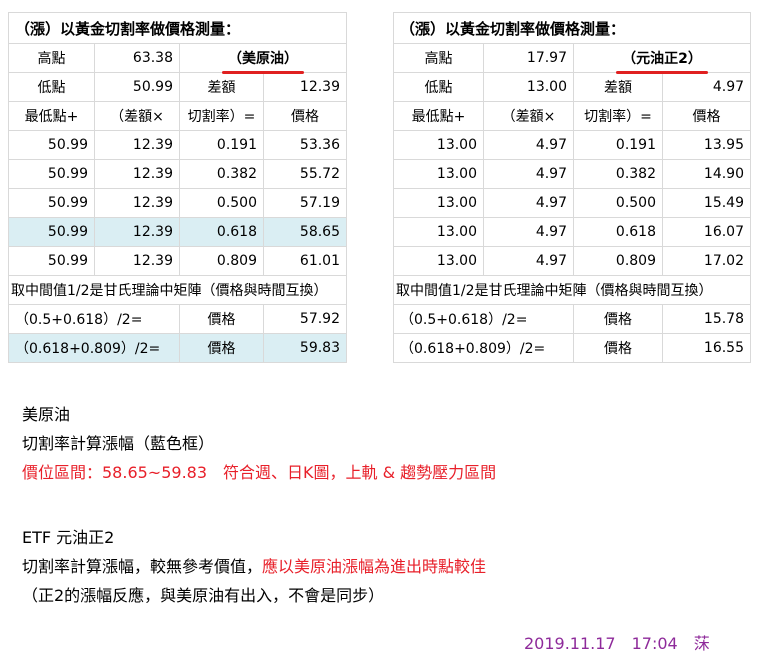  I want to click on diff-label: 差額, so click(618, 87).